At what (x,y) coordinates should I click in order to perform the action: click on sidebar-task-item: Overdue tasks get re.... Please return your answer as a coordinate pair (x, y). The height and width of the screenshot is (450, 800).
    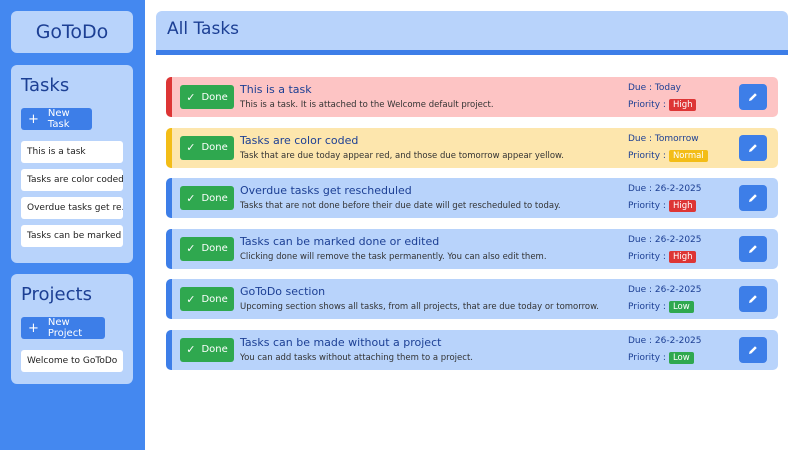
    Looking at the image, I should click on (72, 208).